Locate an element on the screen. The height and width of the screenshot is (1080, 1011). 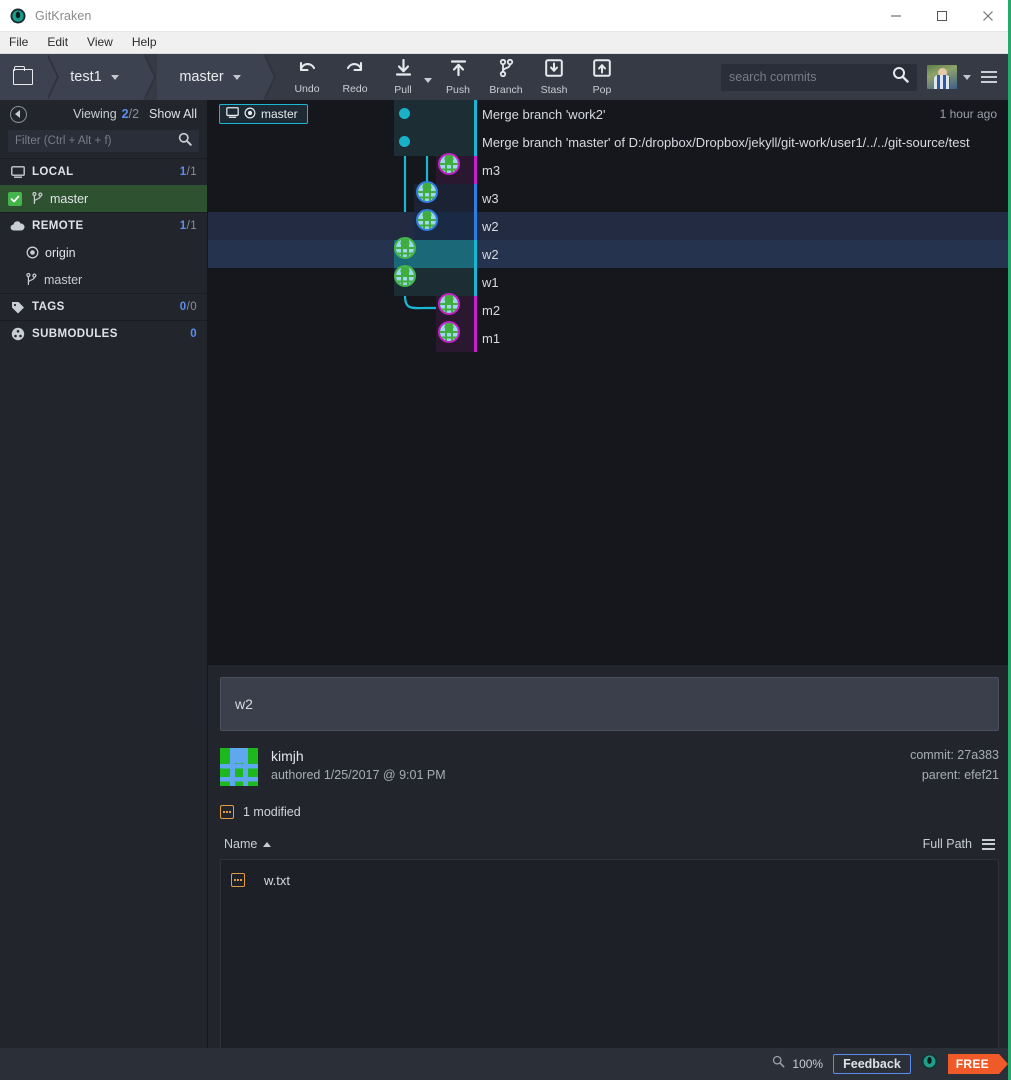
commit-hash: commit: 27a383 is located at coordinates (954, 755).